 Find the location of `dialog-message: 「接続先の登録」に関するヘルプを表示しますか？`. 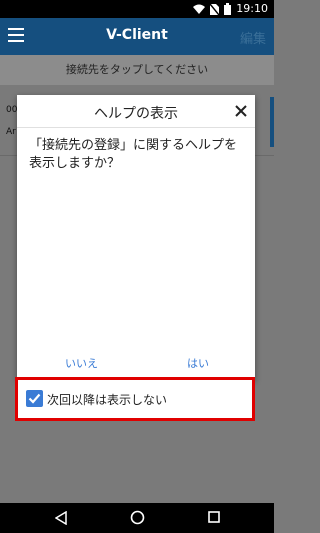

dialog-message: 「接続先の登録」に関するヘルプを表示しますか？ is located at coordinates (133, 154).